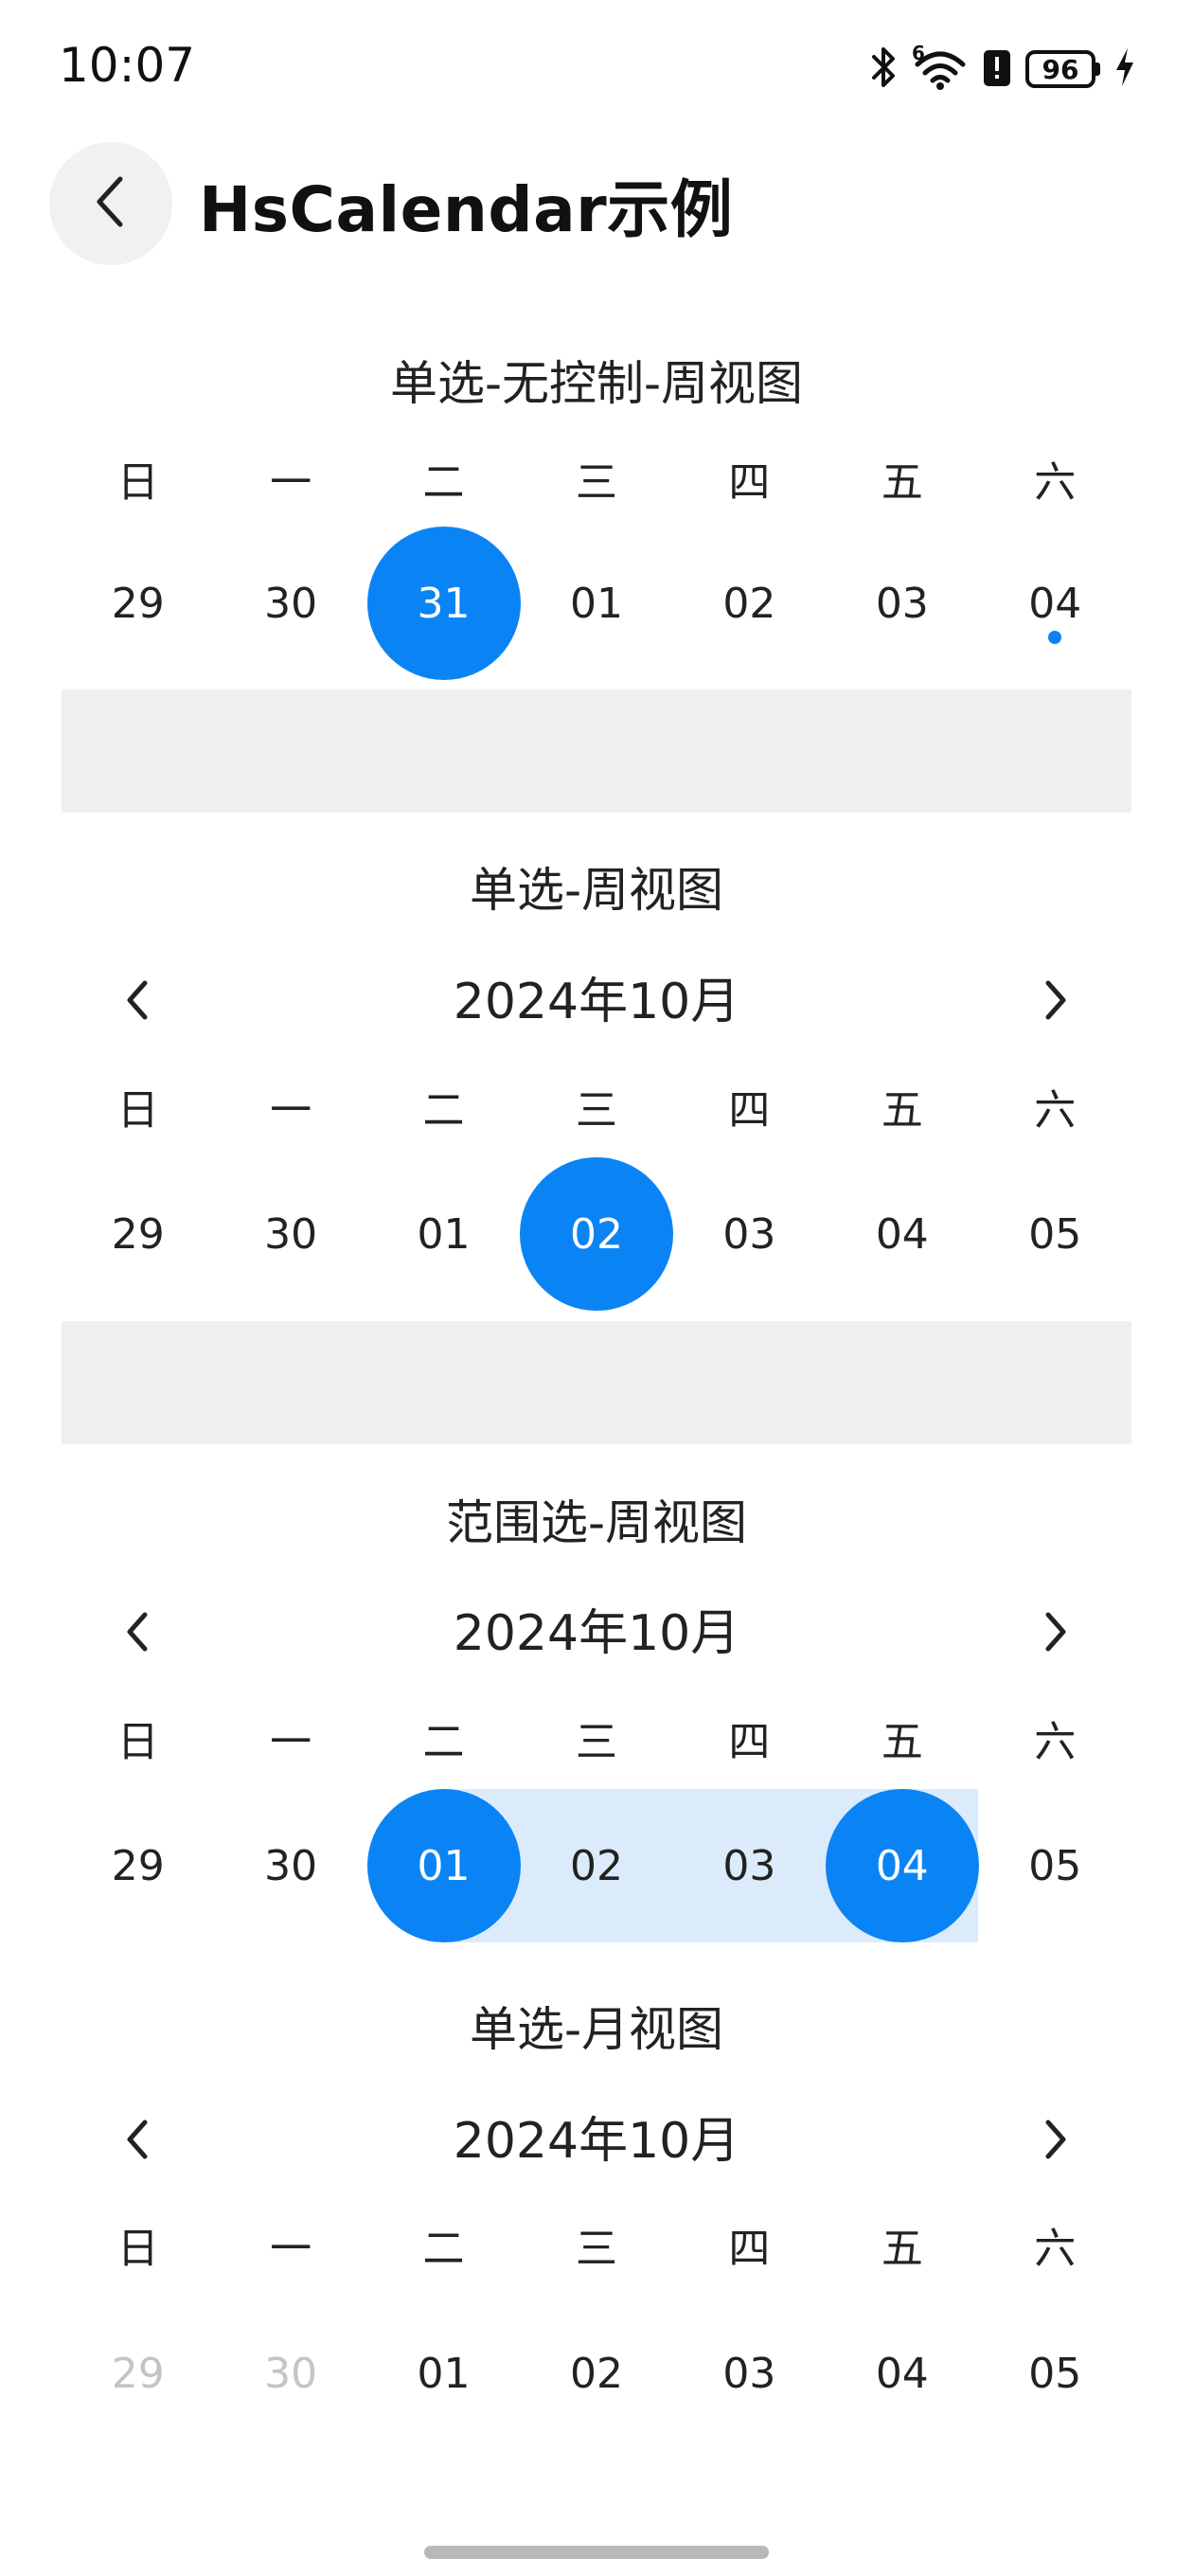  What do you see at coordinates (138, 2373) in the screenshot?
I see `day-cell-other-month: 29` at bounding box center [138, 2373].